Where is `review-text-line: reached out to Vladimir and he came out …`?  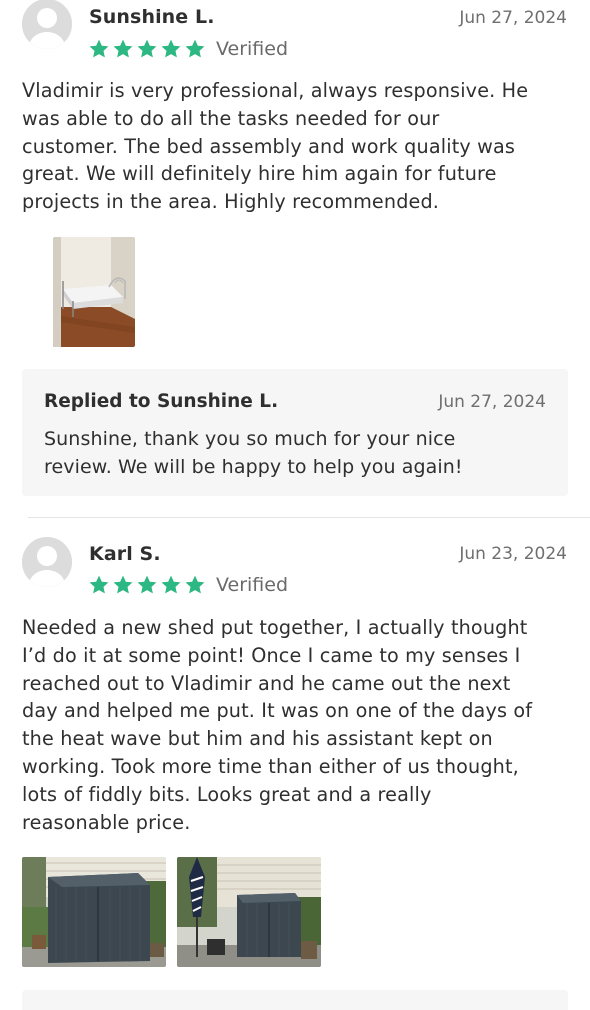 review-text-line: reached out to Vladimir and he came out … is located at coordinates (266, 683).